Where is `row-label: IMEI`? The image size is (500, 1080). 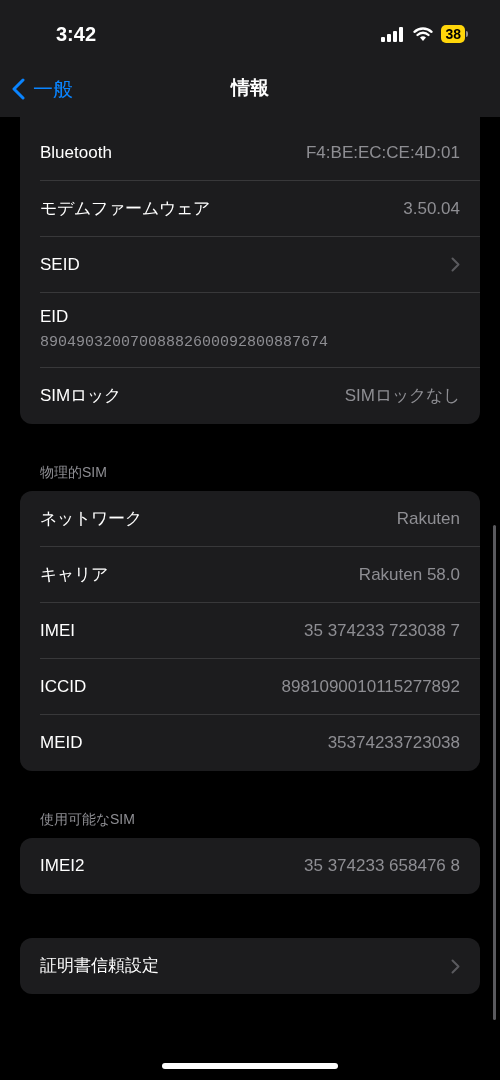 row-label: IMEI is located at coordinates (57, 630).